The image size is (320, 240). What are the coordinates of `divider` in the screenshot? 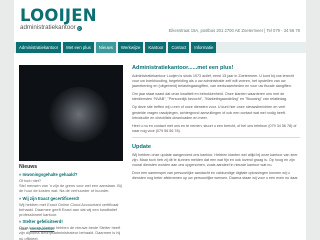 It's located at (216, 137).